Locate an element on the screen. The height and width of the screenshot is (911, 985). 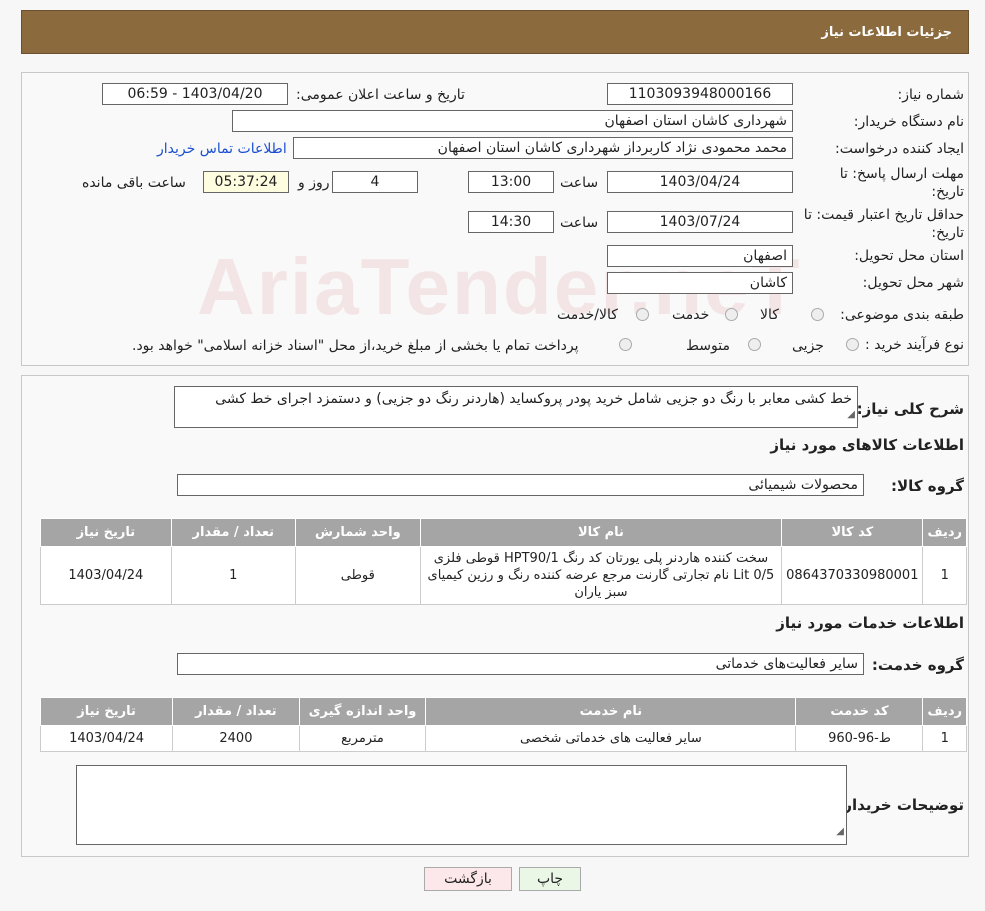
cell-quantity: 2400 is located at coordinates (236, 738).